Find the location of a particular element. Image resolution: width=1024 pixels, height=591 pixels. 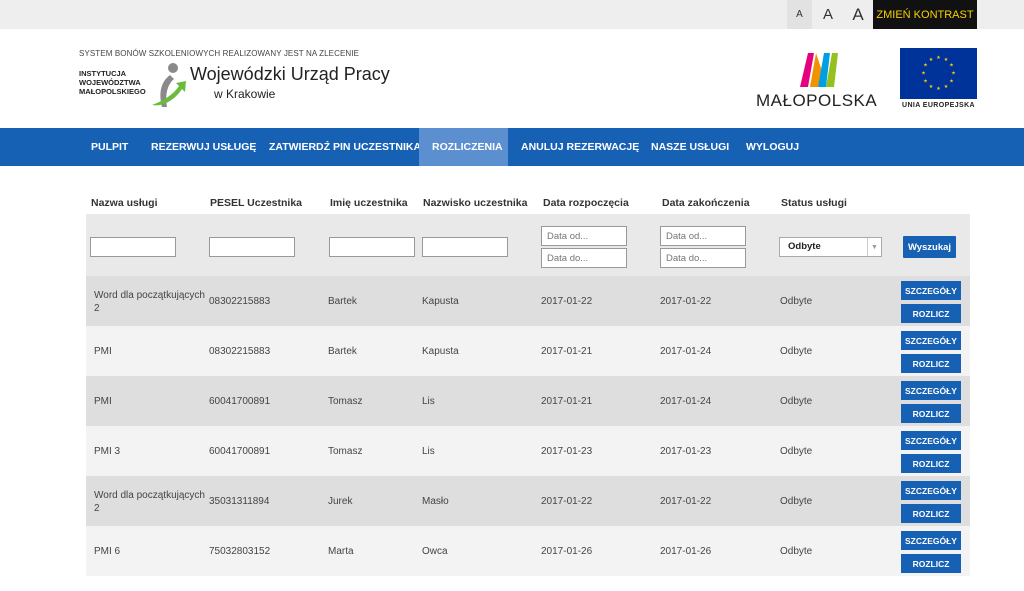

nav-item-zatwierdz-pin: ZATWIERDŹ PIN UCZESTNIKA is located at coordinates (345, 147).